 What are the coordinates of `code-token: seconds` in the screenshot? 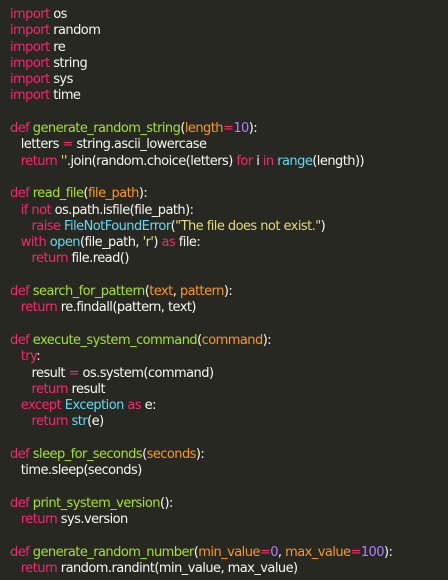 It's located at (171, 455).